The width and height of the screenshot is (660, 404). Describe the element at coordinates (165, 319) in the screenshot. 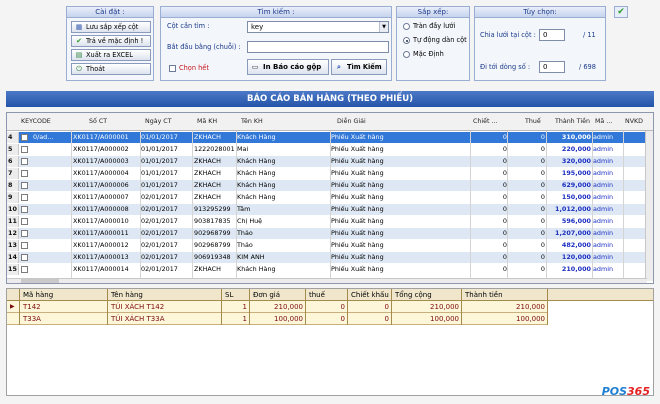

I see `detail-cell-ten: TÚI XÁCH T33A` at that location.